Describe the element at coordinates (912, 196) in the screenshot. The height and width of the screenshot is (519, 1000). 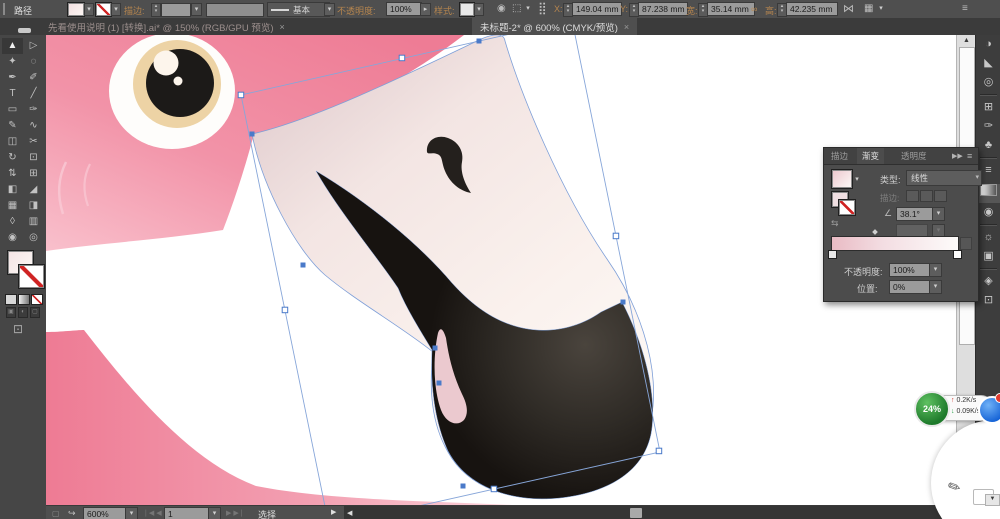
I see `stroke-gradient-within` at that location.